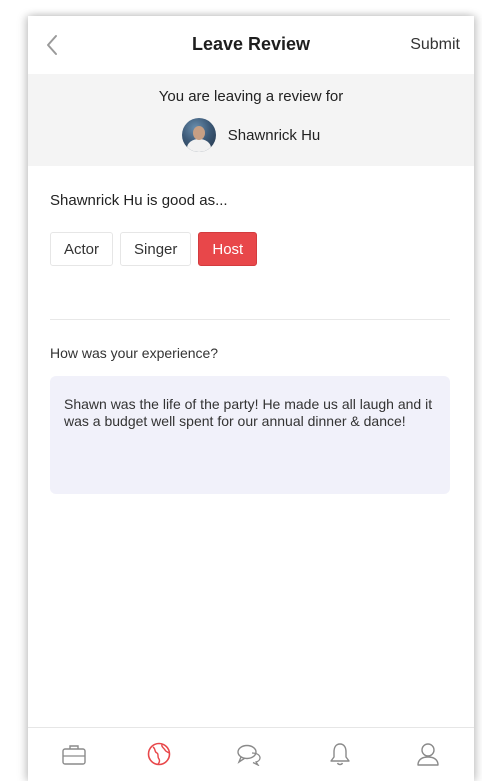  What do you see at coordinates (228, 249) in the screenshot?
I see `role-option-host: Host` at bounding box center [228, 249].